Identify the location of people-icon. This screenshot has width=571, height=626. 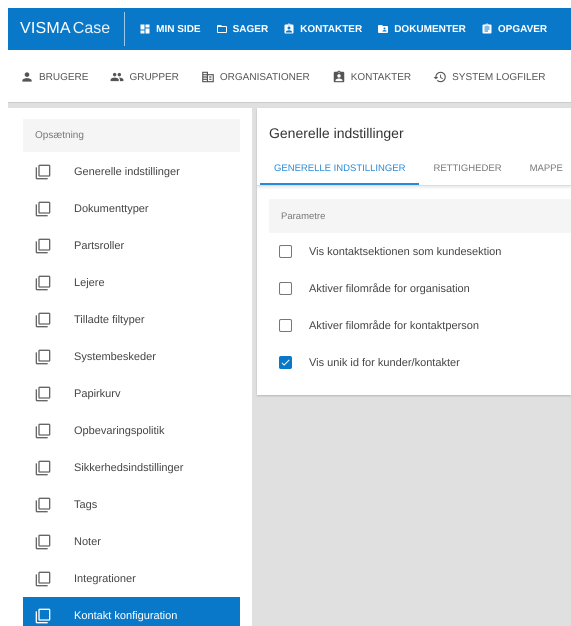
(117, 77).